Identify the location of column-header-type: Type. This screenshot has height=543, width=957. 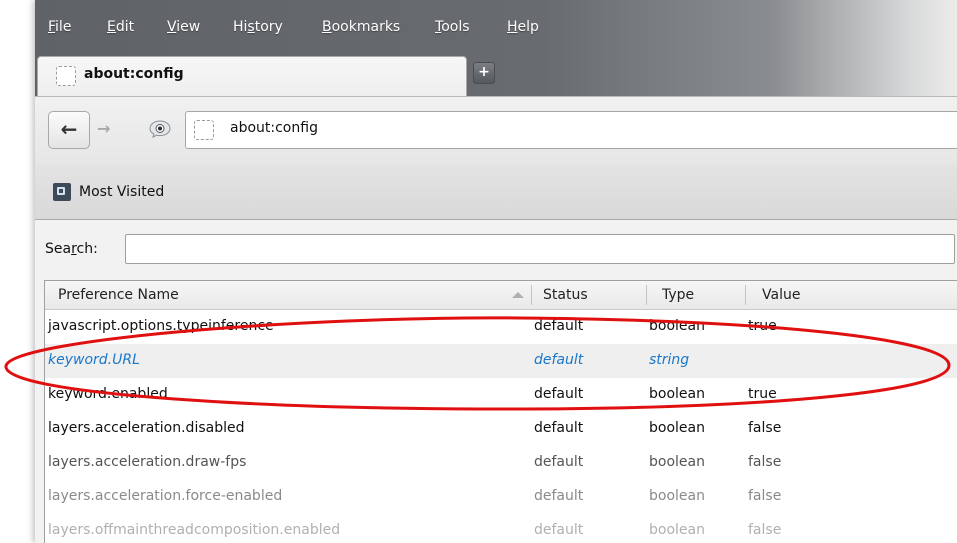
(678, 295).